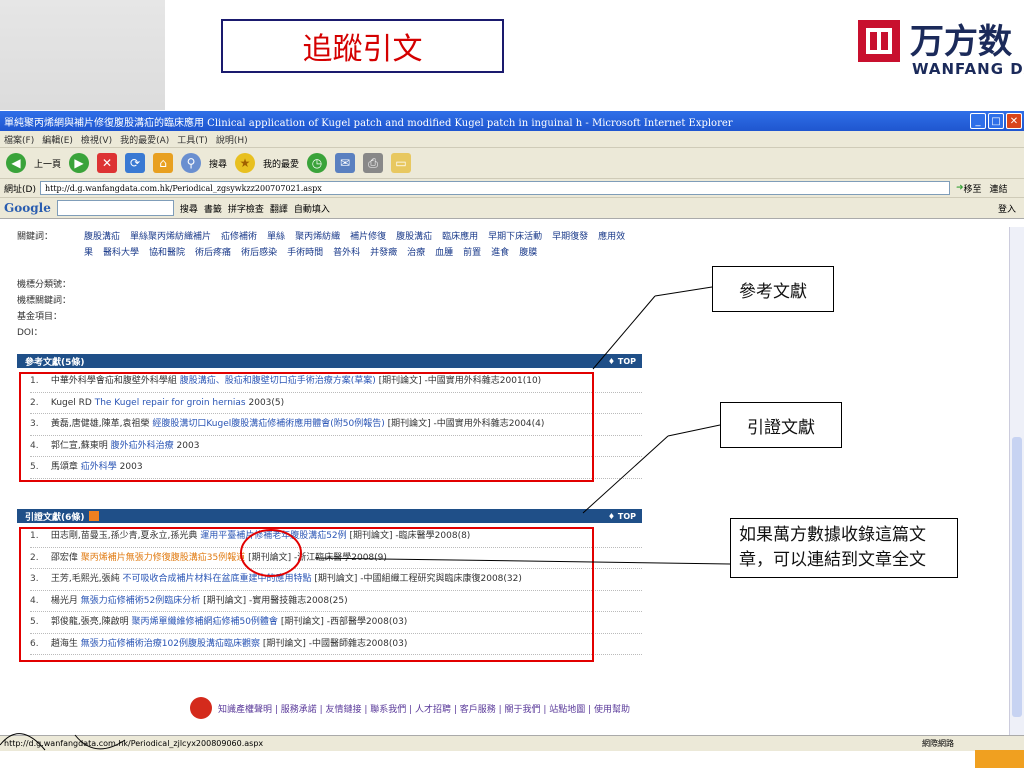  Describe the element at coordinates (472, 253) in the screenshot. I see `keyword-link: 前置` at that location.